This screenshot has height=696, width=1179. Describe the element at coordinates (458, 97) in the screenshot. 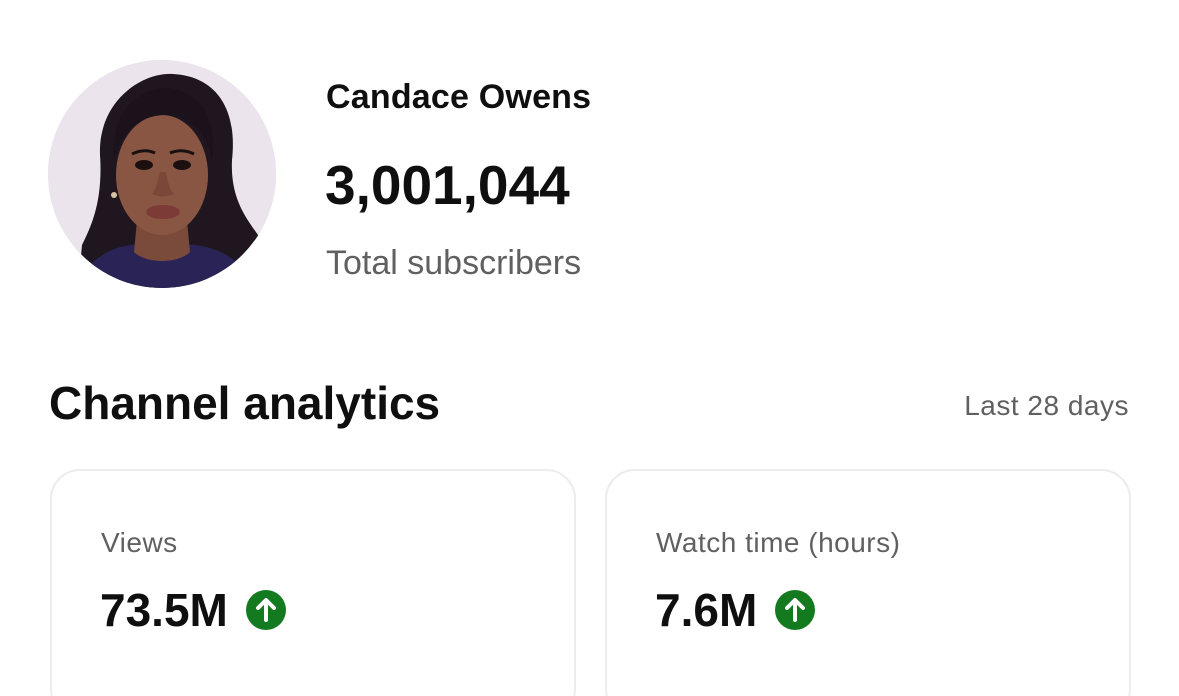

I see `channel-name: Candace Owens` at that location.